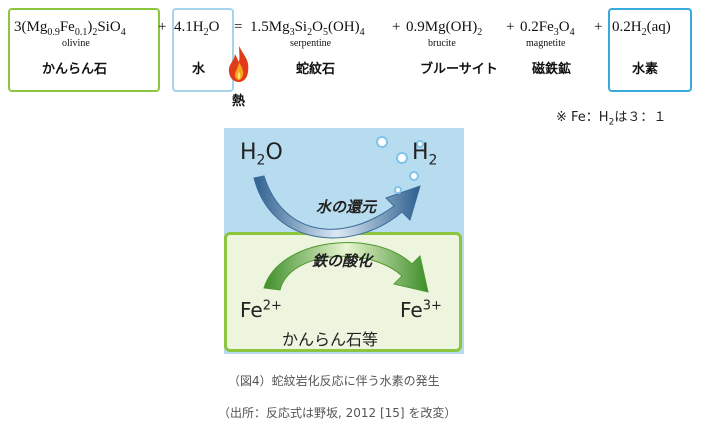 The height and width of the screenshot is (430, 718). Describe the element at coordinates (261, 154) in the screenshot. I see `h2o-label: H2O` at that location.